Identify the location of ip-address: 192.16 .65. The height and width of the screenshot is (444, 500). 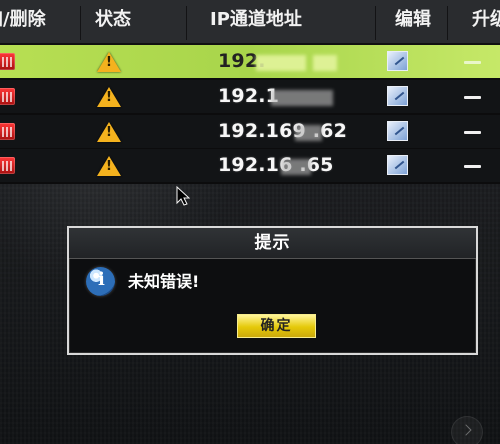
(276, 165).